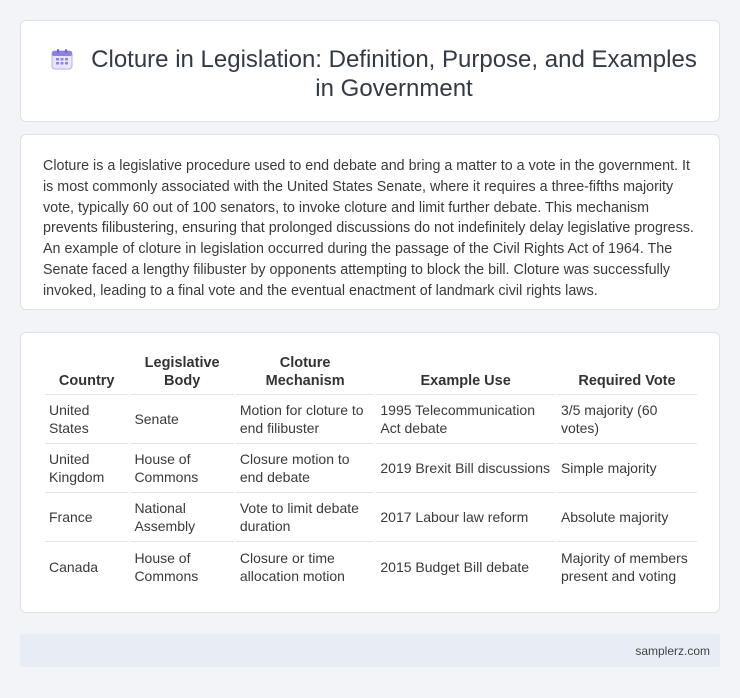 Image resolution: width=740 pixels, height=698 pixels. I want to click on header-example-use: Example Use, so click(465, 373).